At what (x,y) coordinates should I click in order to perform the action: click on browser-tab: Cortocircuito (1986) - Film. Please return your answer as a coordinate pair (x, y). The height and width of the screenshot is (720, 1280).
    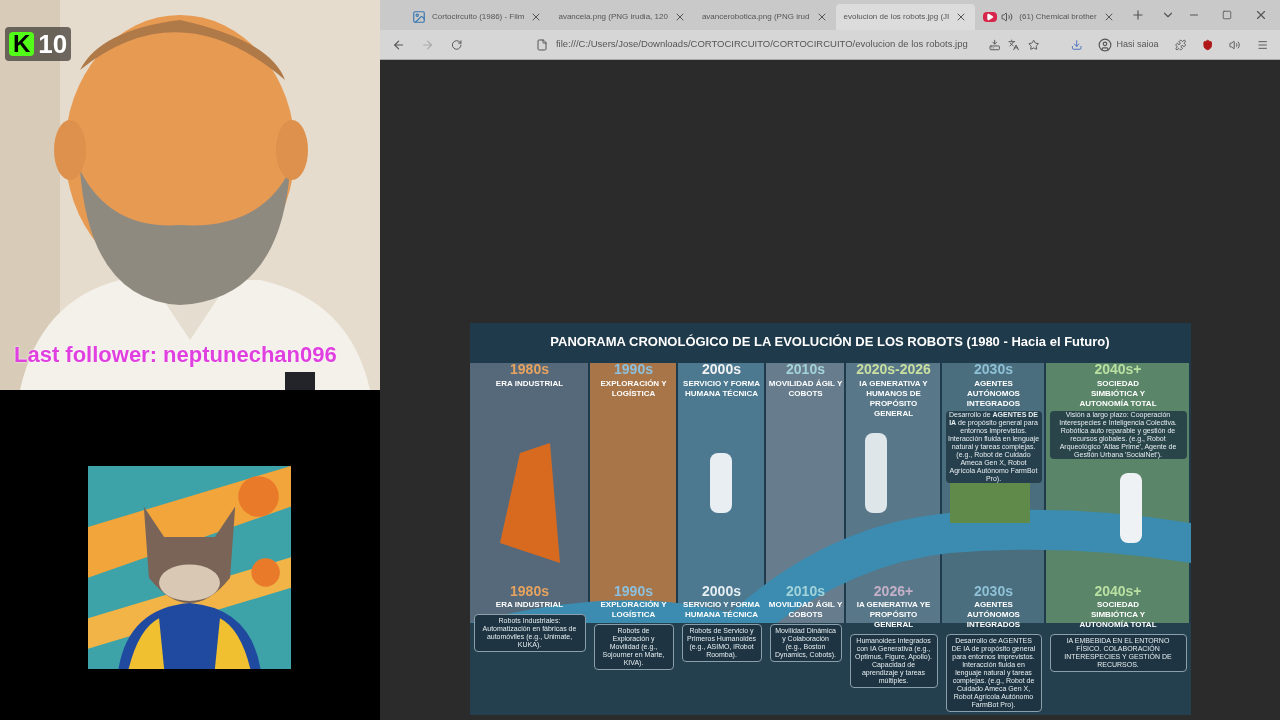
    Looking at the image, I should click on (477, 17).